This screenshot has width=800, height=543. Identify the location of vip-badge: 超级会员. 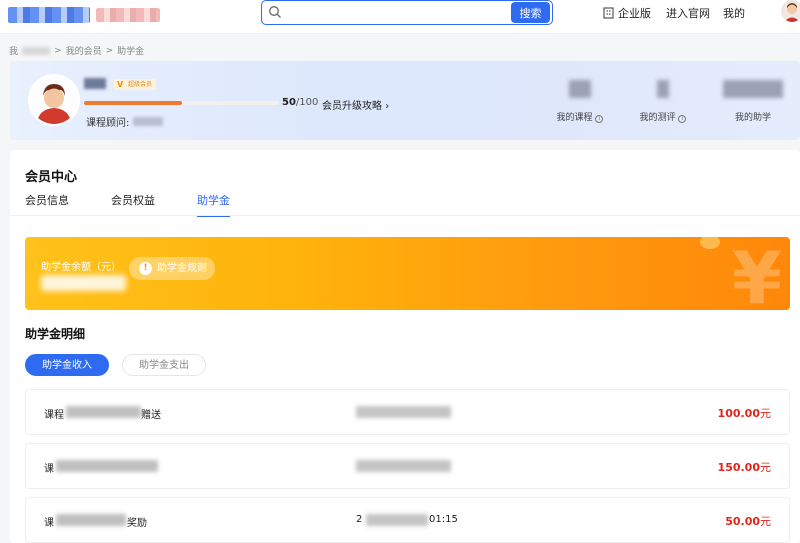
(135, 84).